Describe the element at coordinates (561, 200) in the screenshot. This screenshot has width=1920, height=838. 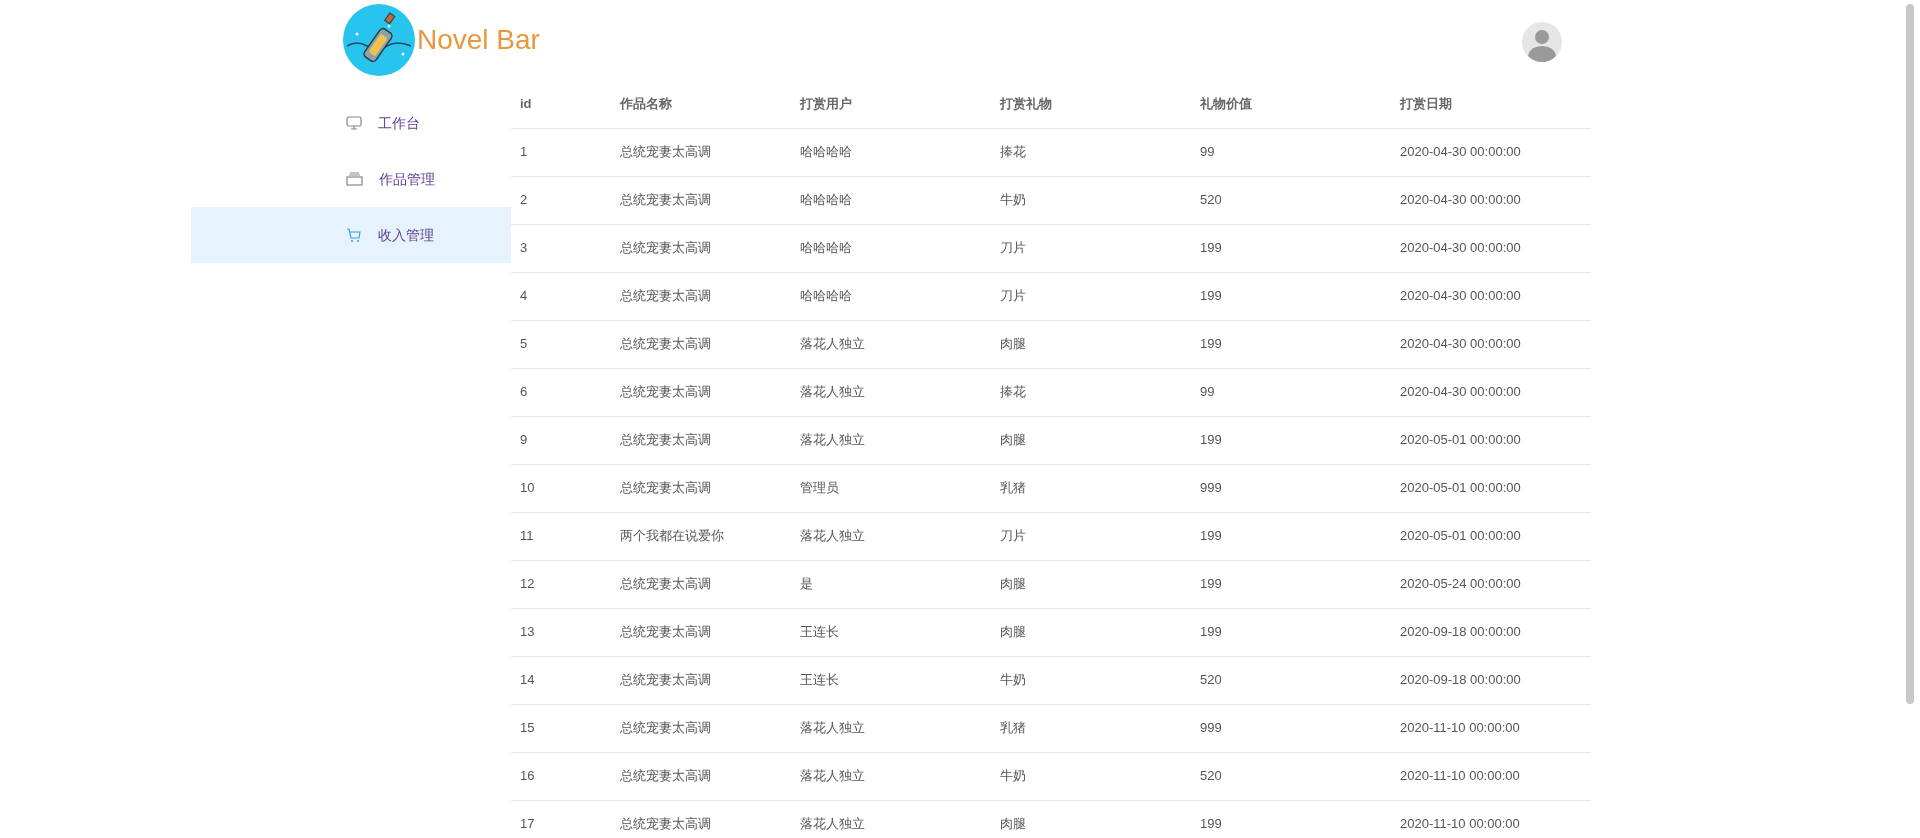
I see `table-cell: 2` at that location.